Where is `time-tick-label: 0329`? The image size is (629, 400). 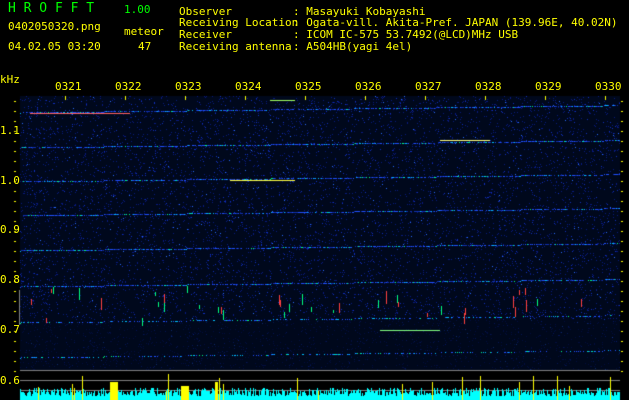 time-tick-label: 0329 is located at coordinates (548, 86).